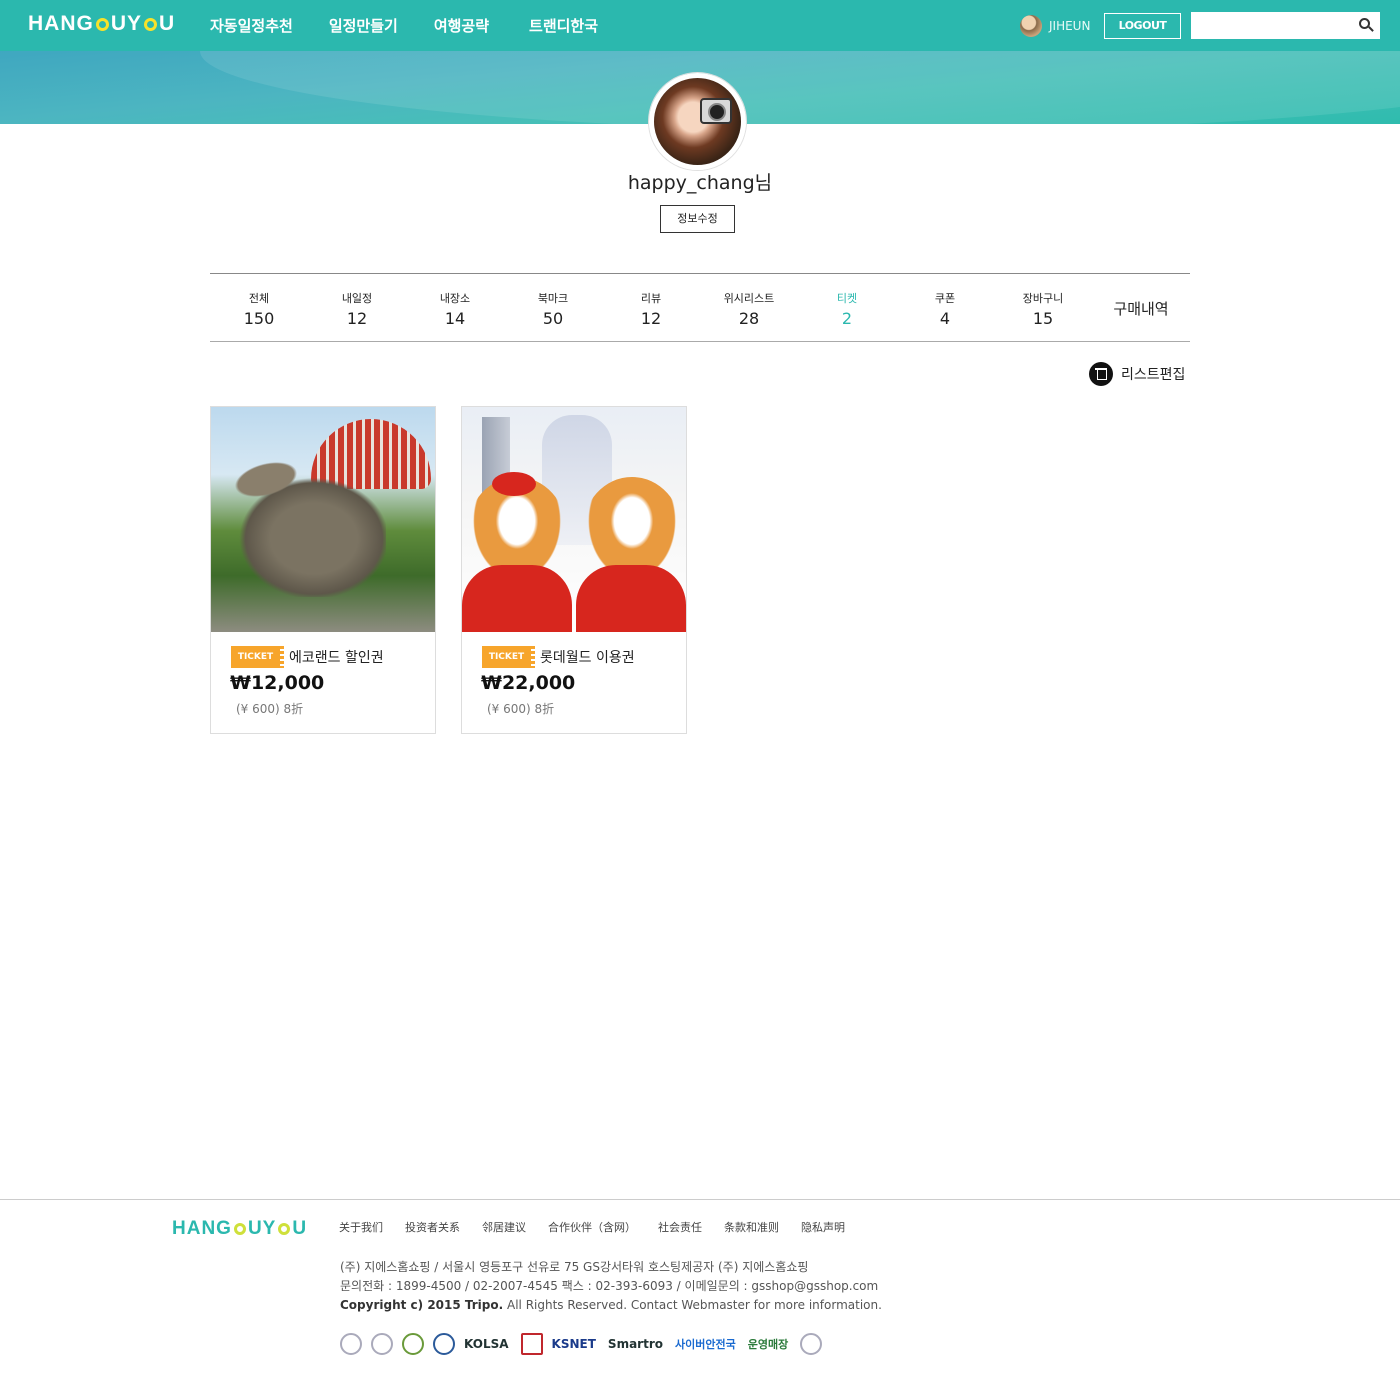 This screenshot has height=1400, width=1400. What do you see at coordinates (251, 25) in the screenshot?
I see `nav-item-auto-recommend: 자동일정추천` at bounding box center [251, 25].